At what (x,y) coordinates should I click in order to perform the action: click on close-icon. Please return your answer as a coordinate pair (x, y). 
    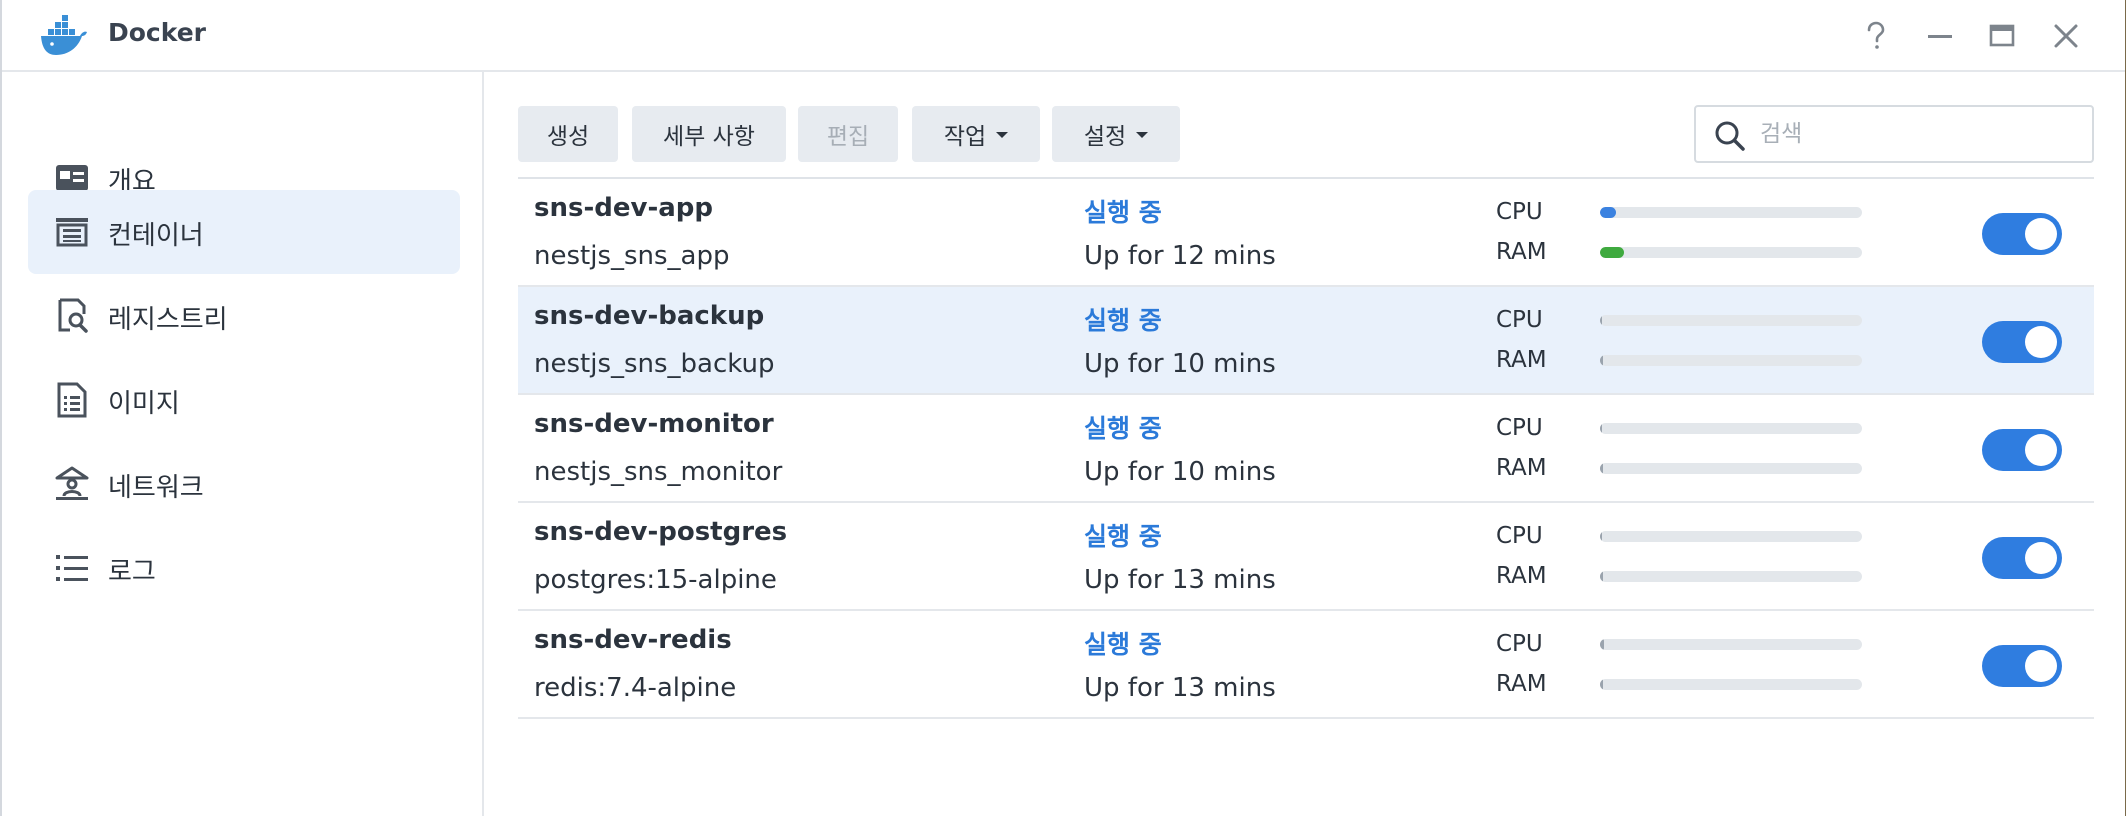
    Looking at the image, I should click on (2066, 36).